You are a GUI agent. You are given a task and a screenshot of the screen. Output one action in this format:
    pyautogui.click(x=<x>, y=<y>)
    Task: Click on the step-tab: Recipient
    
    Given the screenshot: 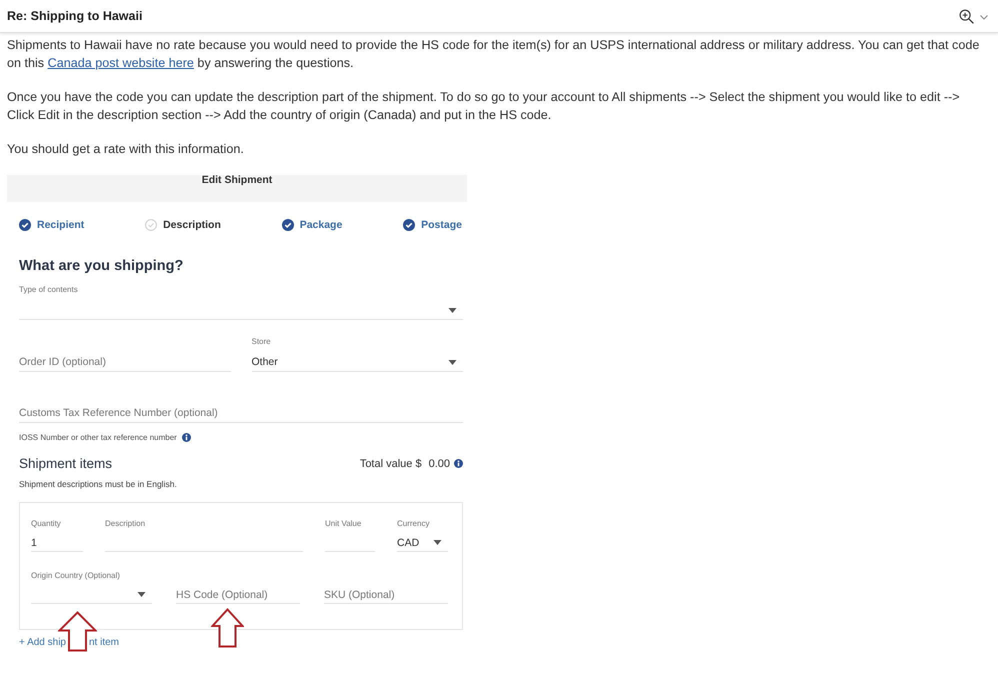 What is the action you would take?
    pyautogui.click(x=51, y=225)
    